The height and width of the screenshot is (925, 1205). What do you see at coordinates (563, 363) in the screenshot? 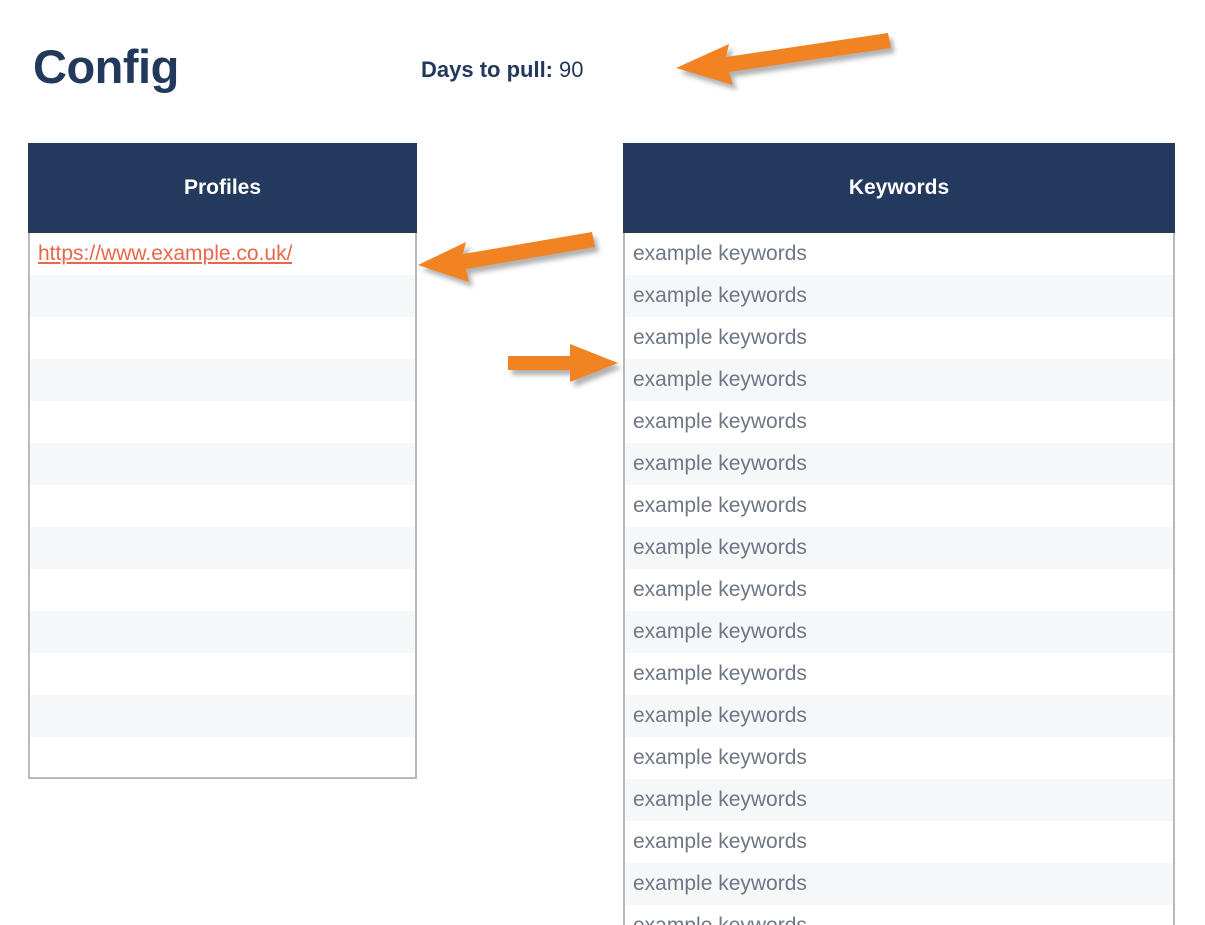
I see `arrow-to-keywords-icon` at bounding box center [563, 363].